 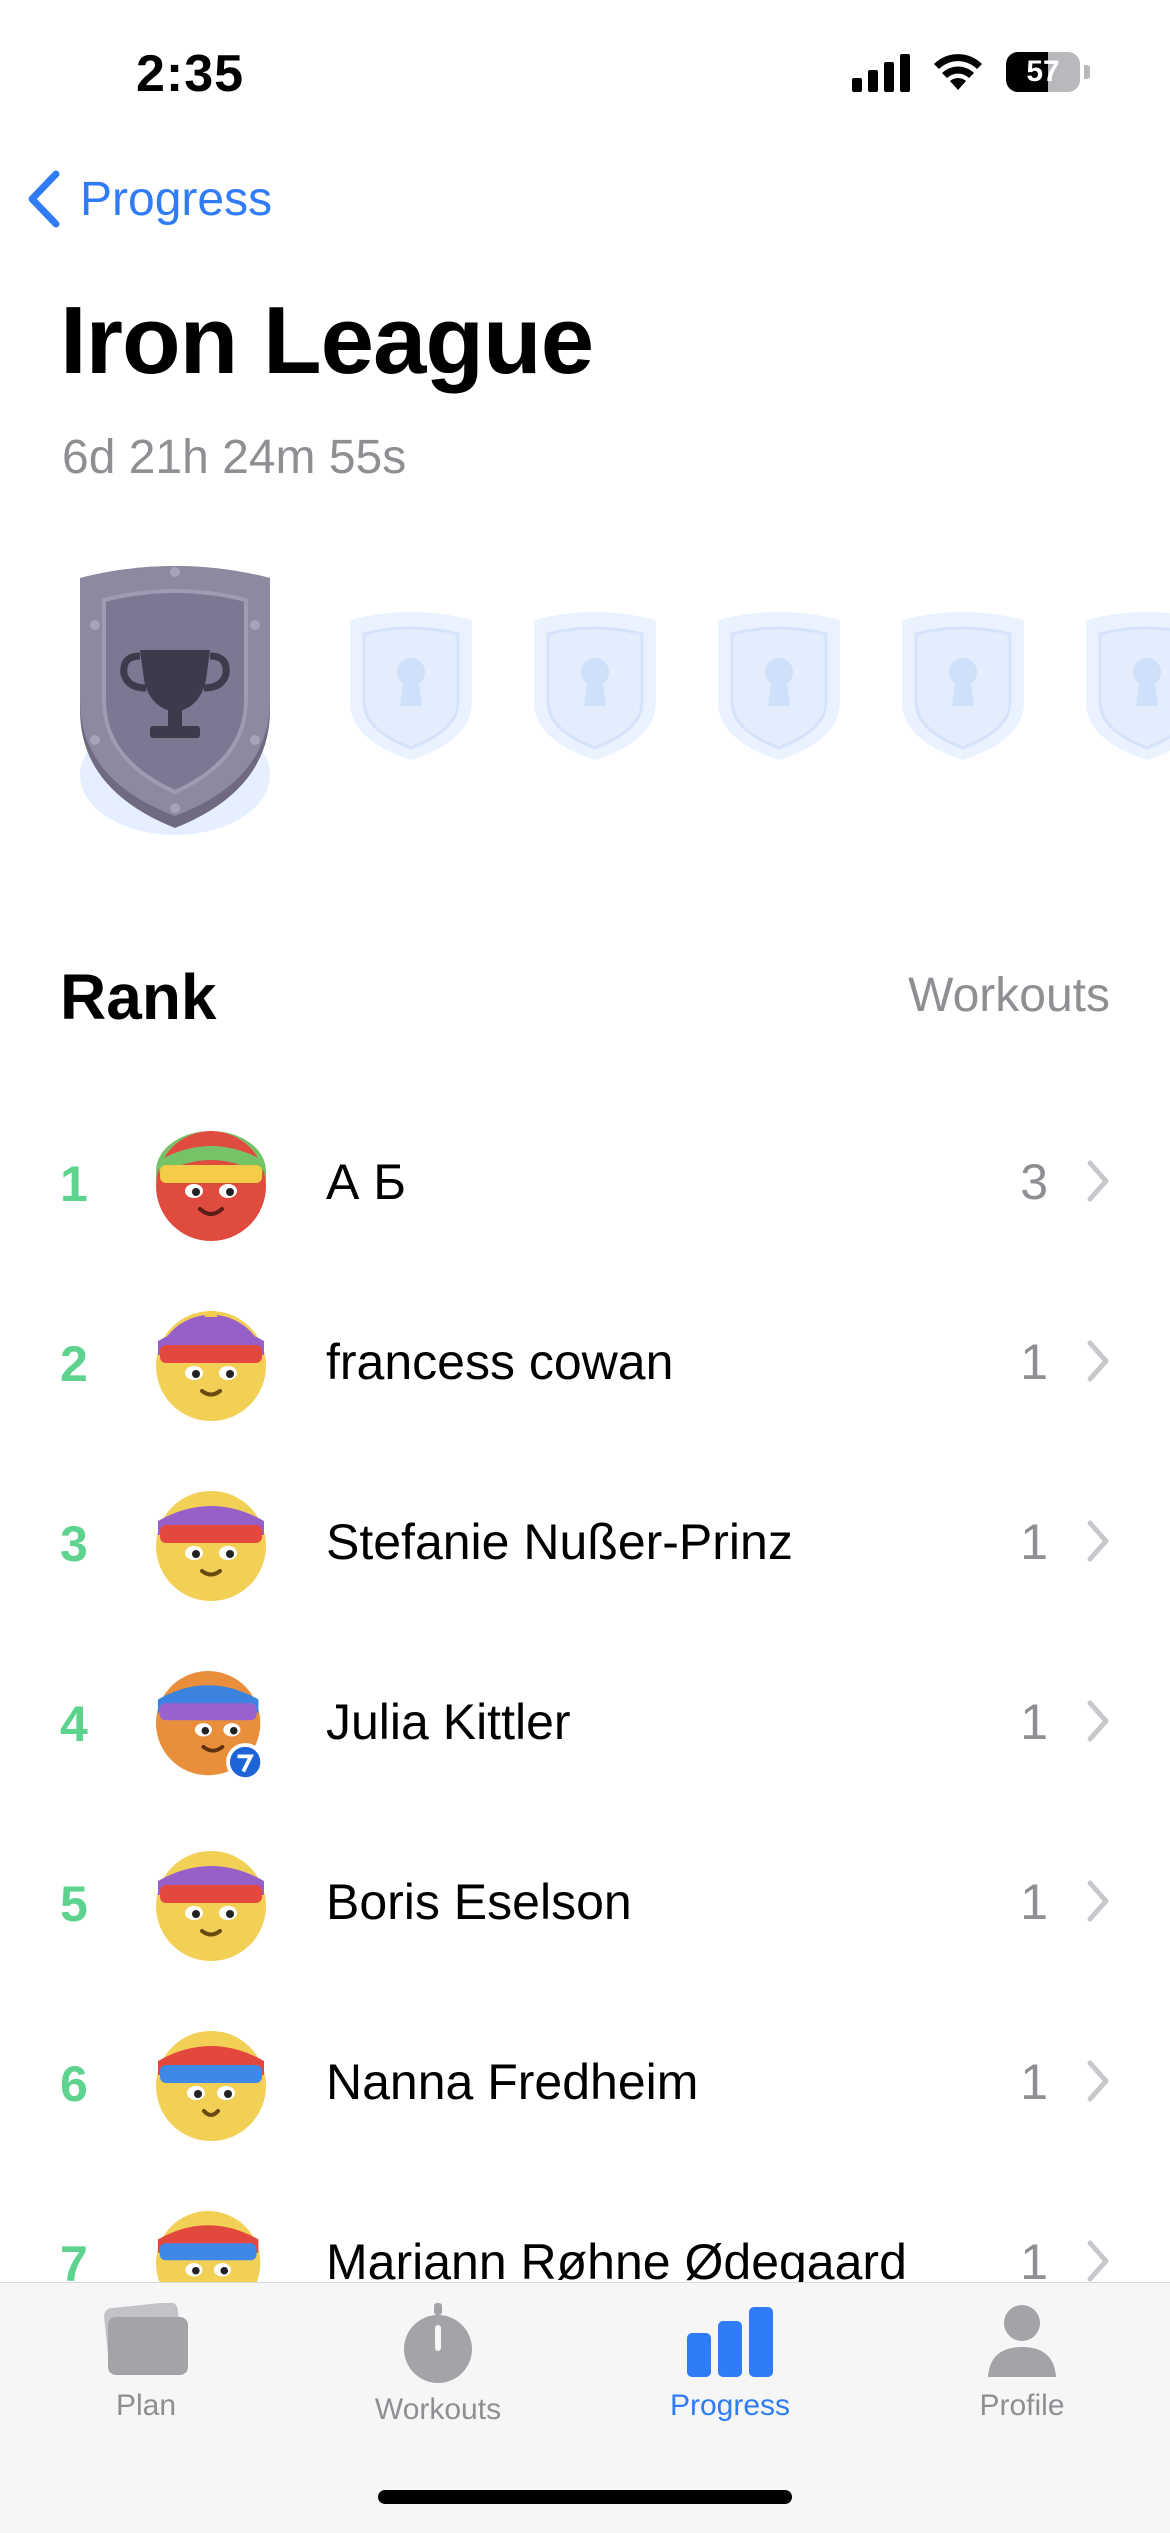 What do you see at coordinates (138, 997) in the screenshot?
I see `rank-header: Rank` at bounding box center [138, 997].